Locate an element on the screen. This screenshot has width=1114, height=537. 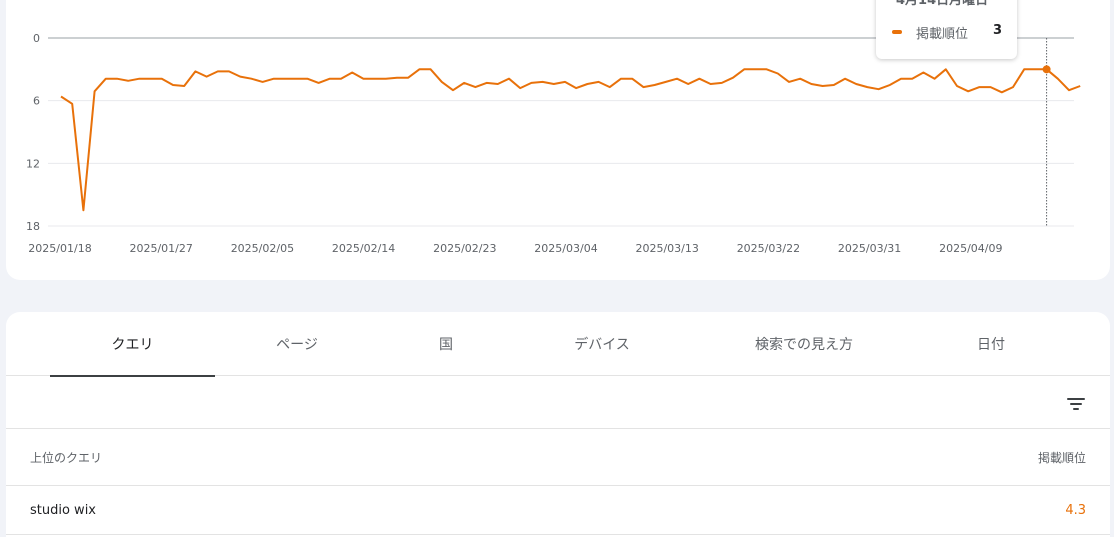
x-tick-label: 2025/03/13 is located at coordinates (666, 248).